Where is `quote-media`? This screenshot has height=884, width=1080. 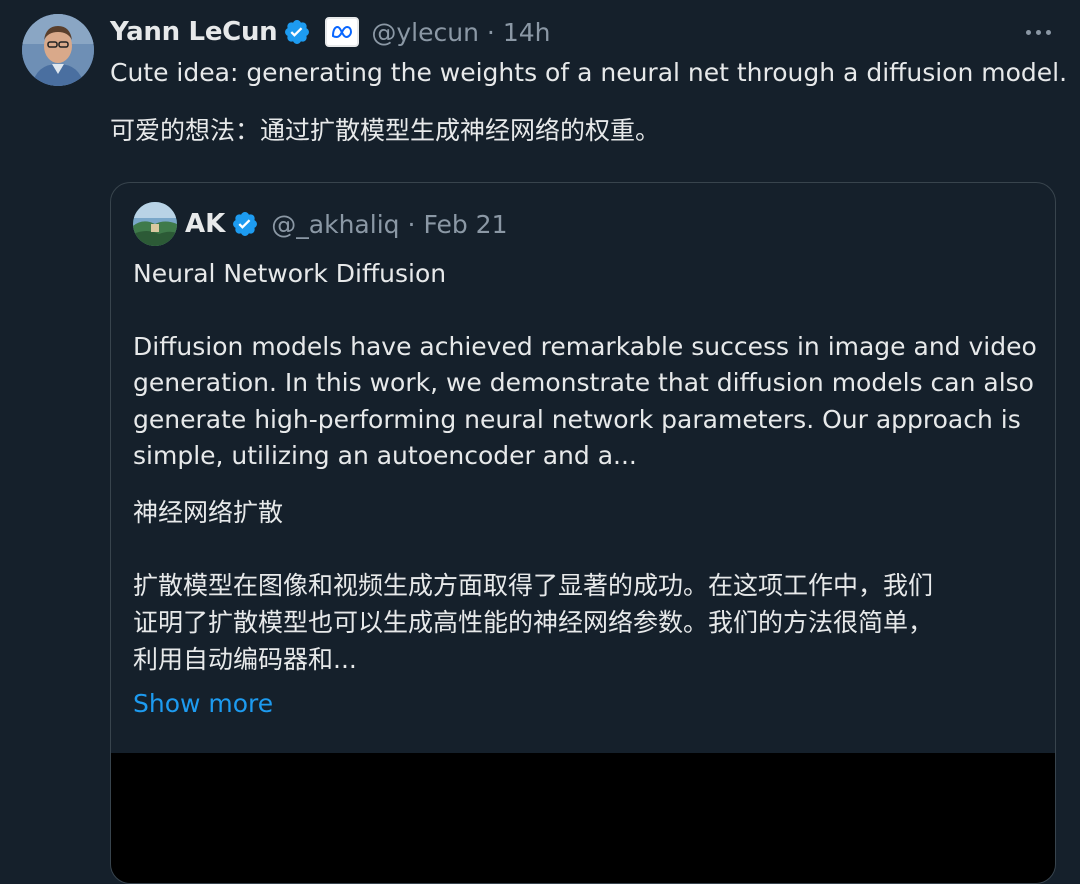
quote-media is located at coordinates (583, 818).